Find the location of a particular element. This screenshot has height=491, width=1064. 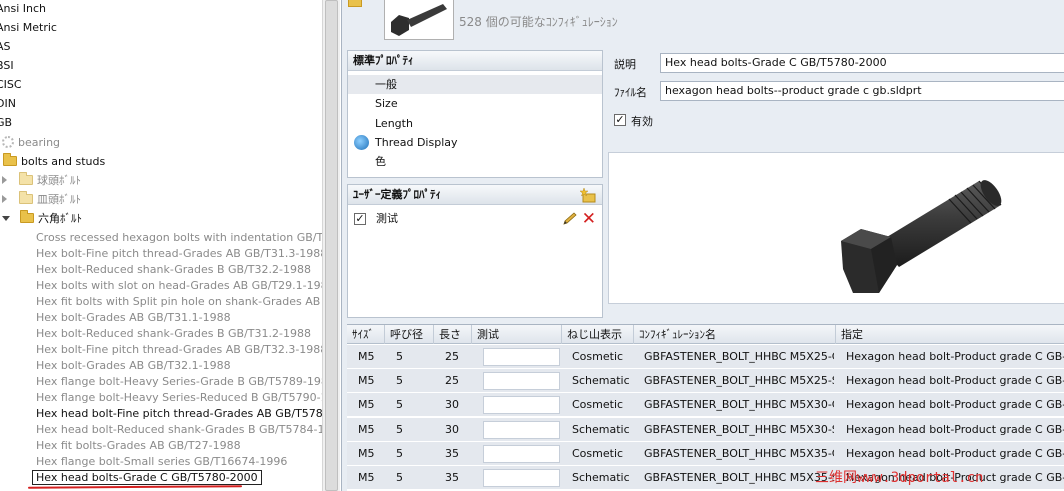

tree-item-label: bolts and studs is located at coordinates (63, 161).